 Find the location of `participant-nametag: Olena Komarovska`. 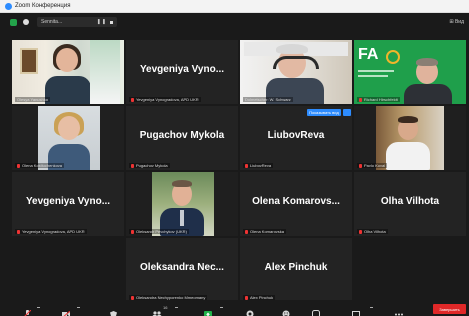

participant-nametag: Olena Komarovska is located at coordinates (265, 231).